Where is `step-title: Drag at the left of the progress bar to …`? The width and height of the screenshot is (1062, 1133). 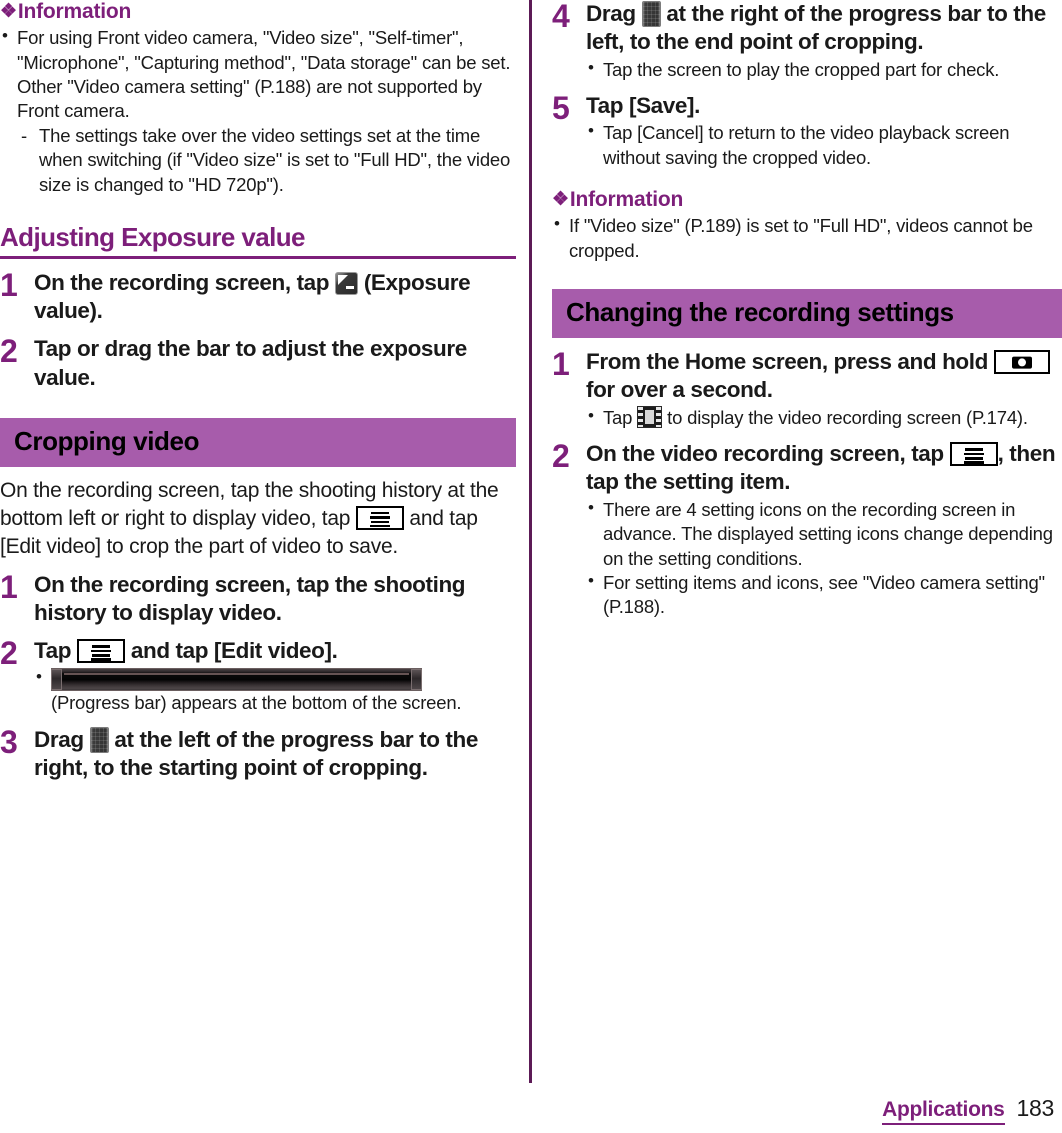
step-title: Drag at the left of the progress bar to … is located at coordinates (275, 754).